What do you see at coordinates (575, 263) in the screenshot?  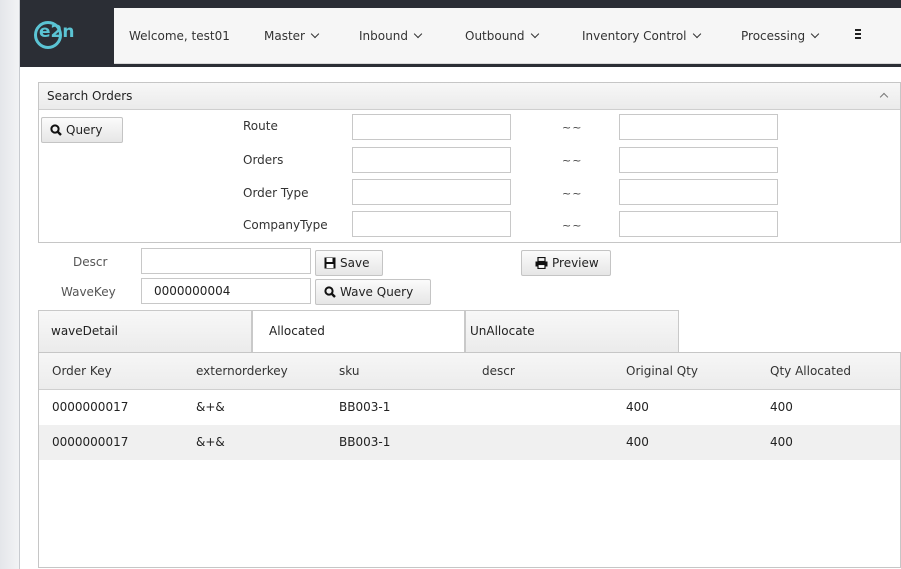 I see `preview-button-label: Preview` at bounding box center [575, 263].